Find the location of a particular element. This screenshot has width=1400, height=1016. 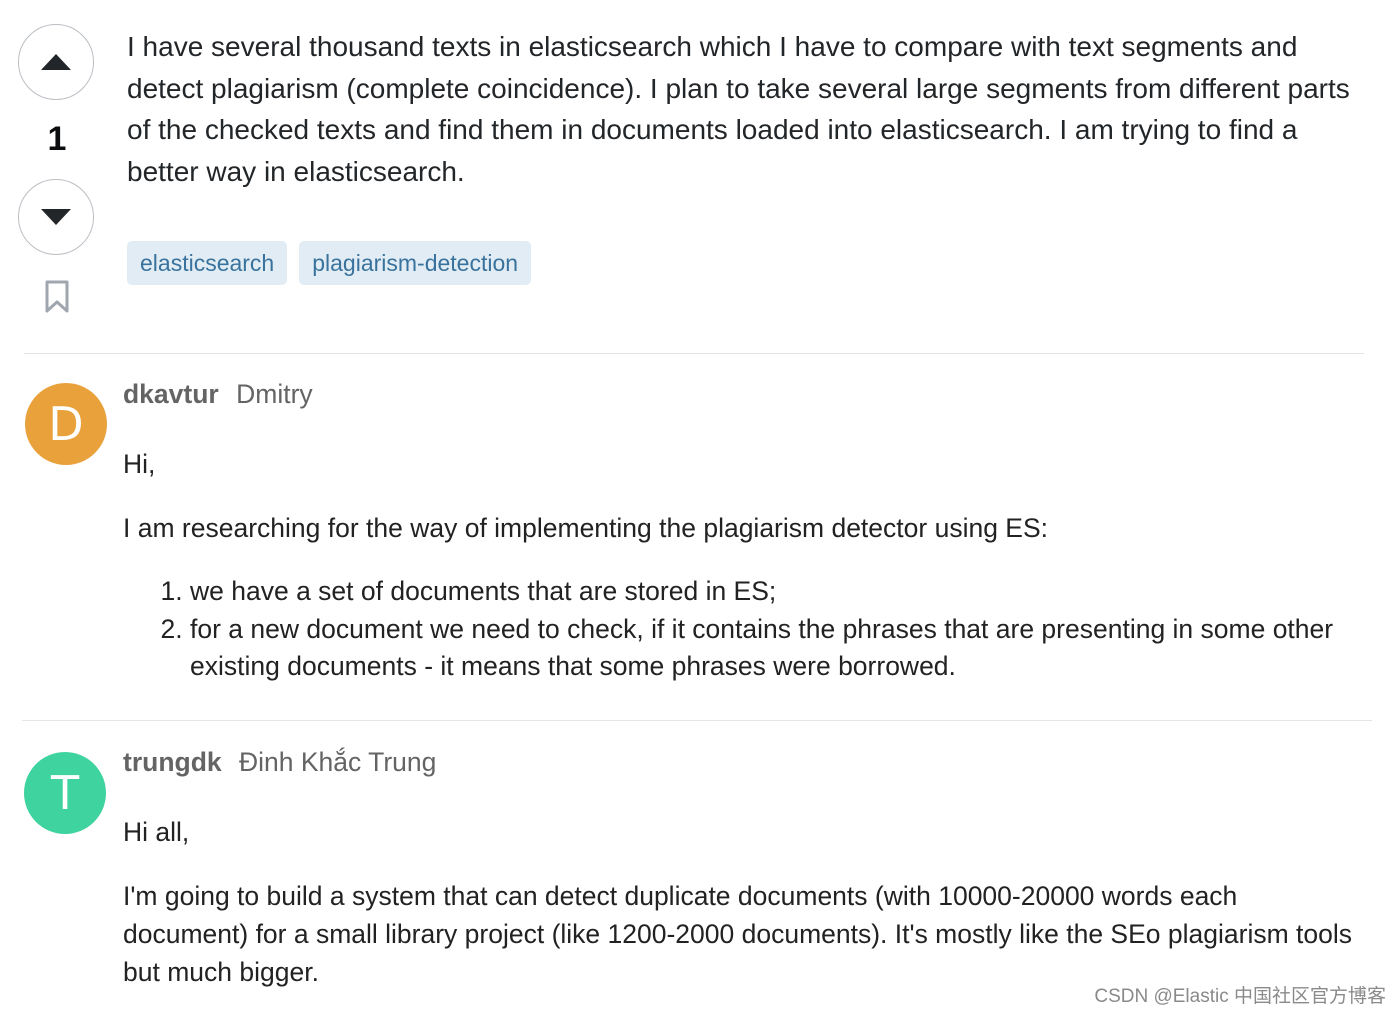

vote-count: 1 is located at coordinates (57, 139).